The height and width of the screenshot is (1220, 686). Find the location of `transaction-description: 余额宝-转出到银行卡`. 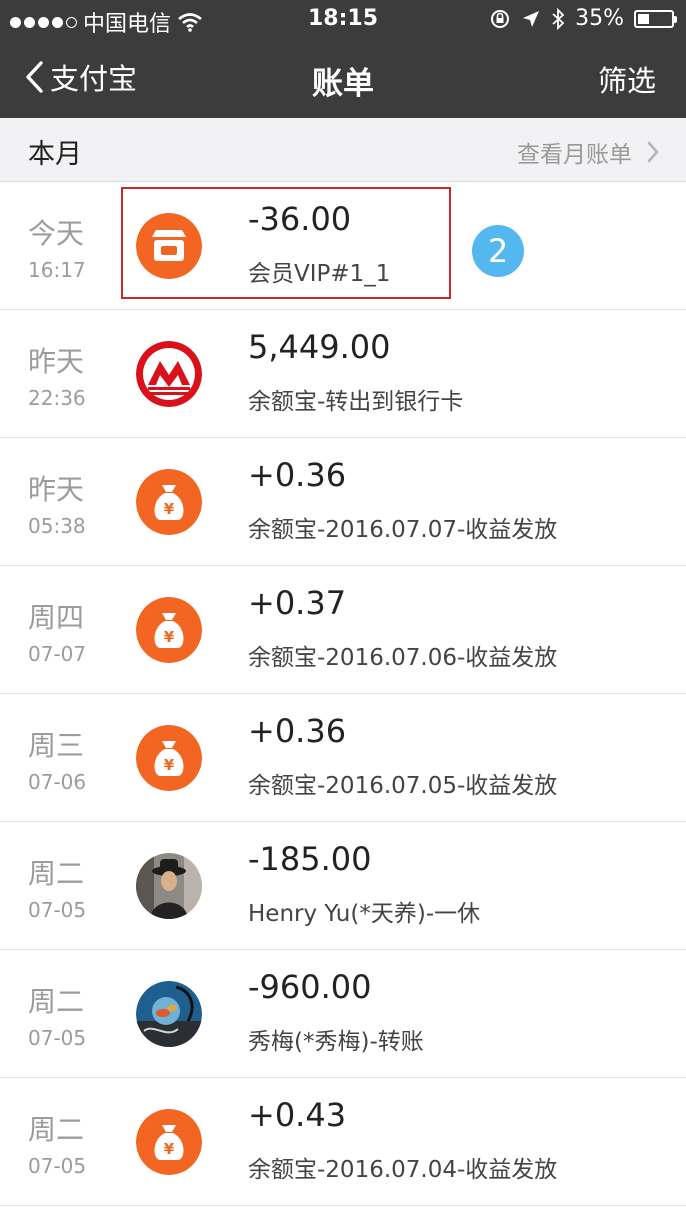

transaction-description: 余额宝-转出到银行卡 is located at coordinates (356, 402).